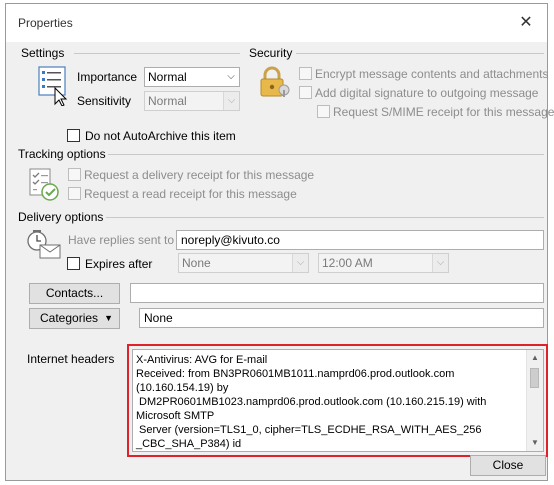  Describe the element at coordinates (107, 77) in the screenshot. I see `importance-label: Importance` at that location.